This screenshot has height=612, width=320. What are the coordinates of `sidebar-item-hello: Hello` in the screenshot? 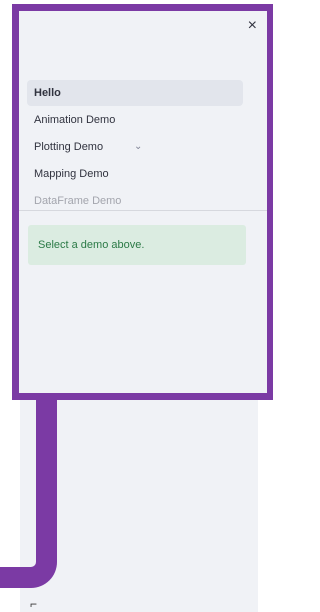 It's located at (135, 93).